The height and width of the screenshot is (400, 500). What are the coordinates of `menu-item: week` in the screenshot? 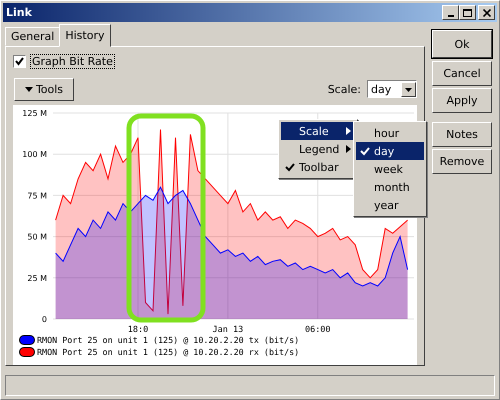 It's located at (390, 169).